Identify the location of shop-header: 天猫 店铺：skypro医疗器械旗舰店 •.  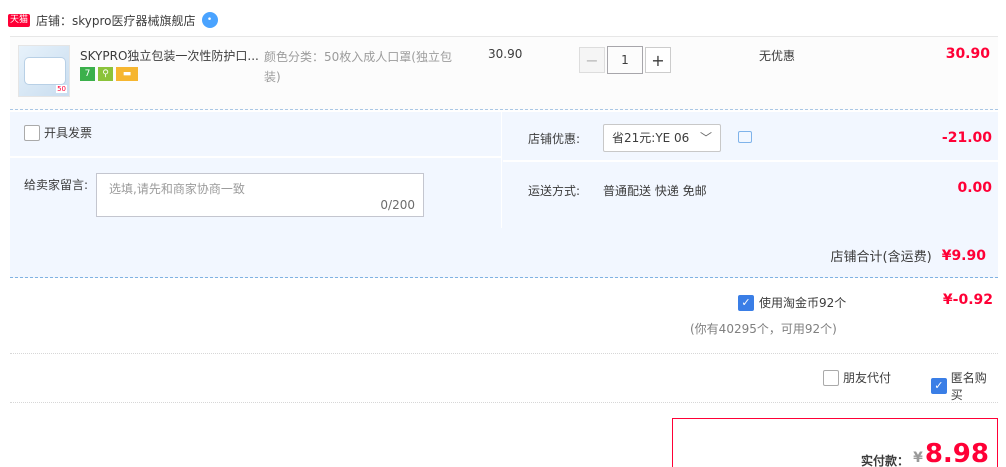
(113, 20).